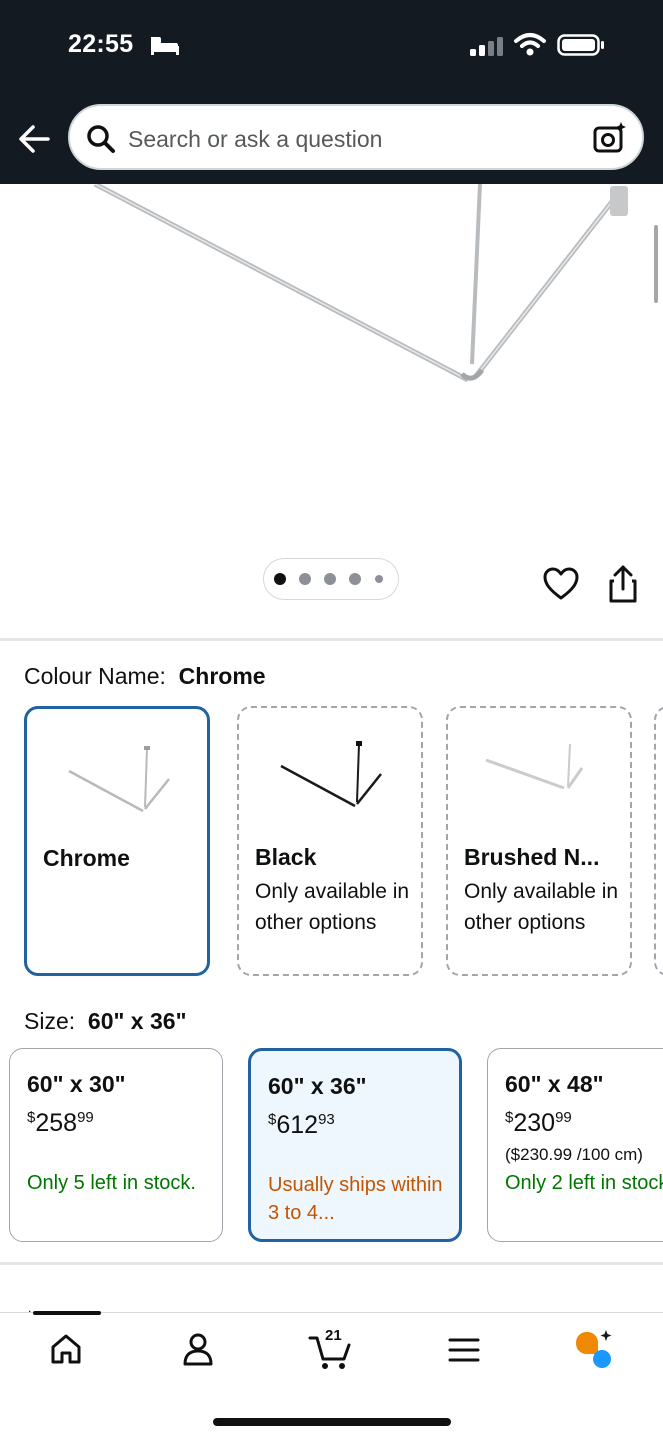  What do you see at coordinates (486, 46) in the screenshot?
I see `cellular-signal-icon` at bounding box center [486, 46].